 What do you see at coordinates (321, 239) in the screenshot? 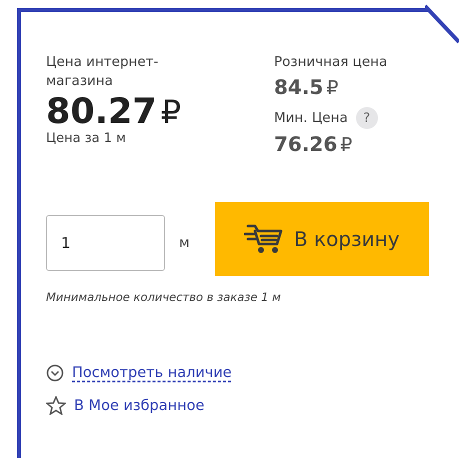
I see `add-to-cart-button: В корзину` at bounding box center [321, 239].